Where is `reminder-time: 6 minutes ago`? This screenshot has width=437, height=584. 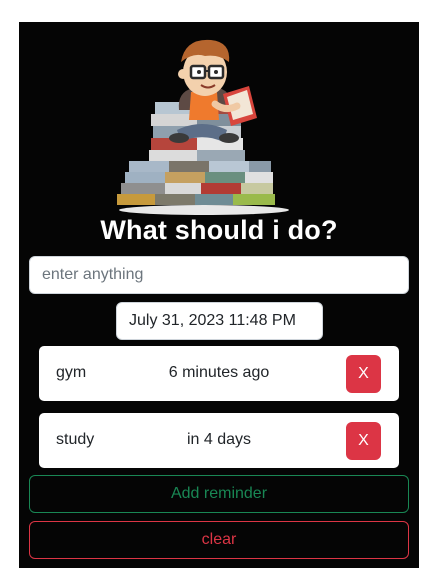 reminder-time: 6 minutes ago is located at coordinates (219, 372).